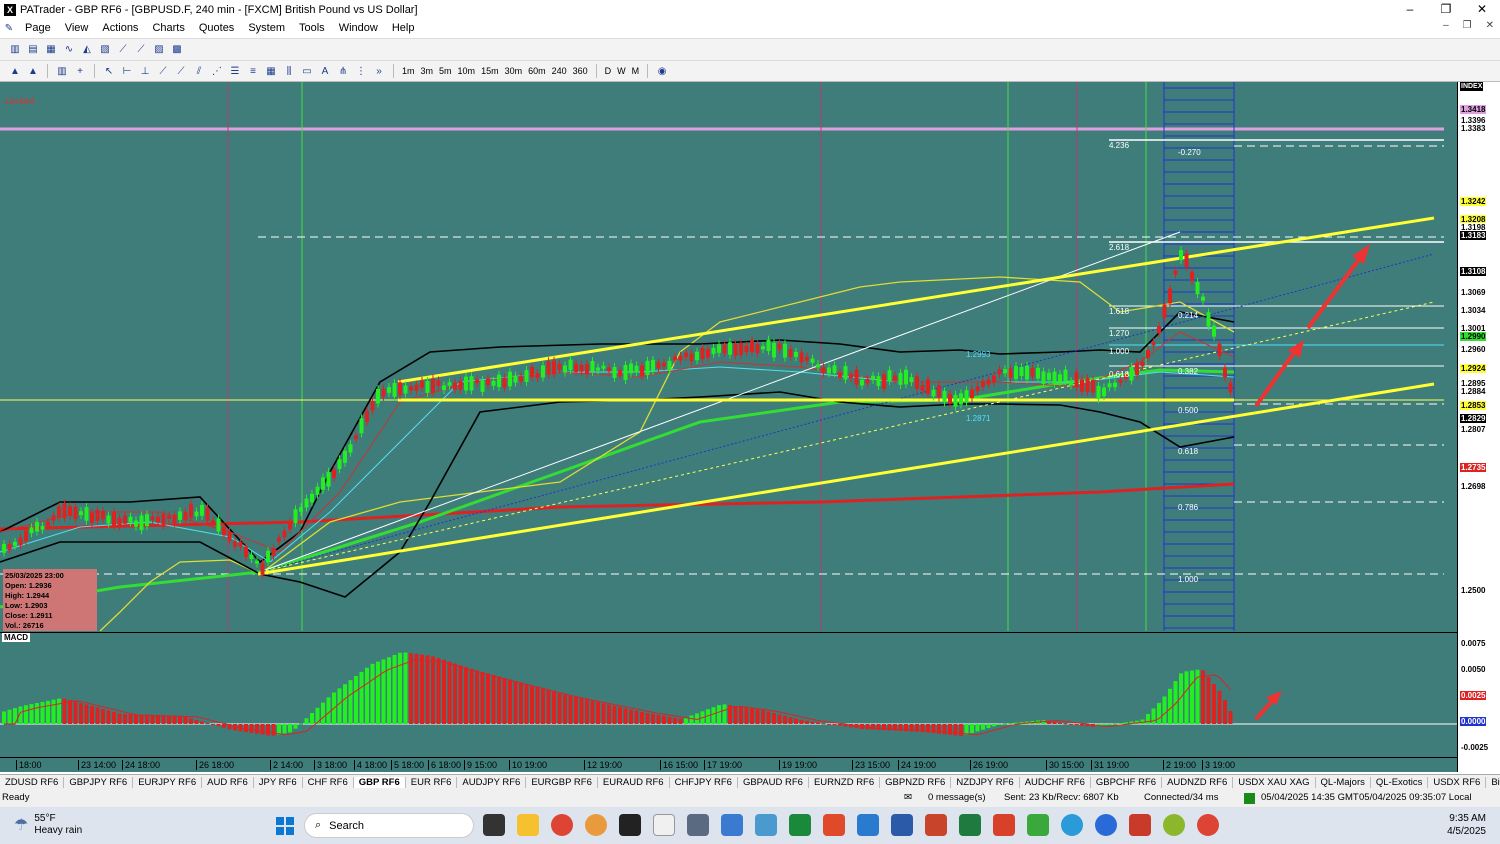  I want to click on symbol-tab: AUDCHF RF6, so click(1055, 782).